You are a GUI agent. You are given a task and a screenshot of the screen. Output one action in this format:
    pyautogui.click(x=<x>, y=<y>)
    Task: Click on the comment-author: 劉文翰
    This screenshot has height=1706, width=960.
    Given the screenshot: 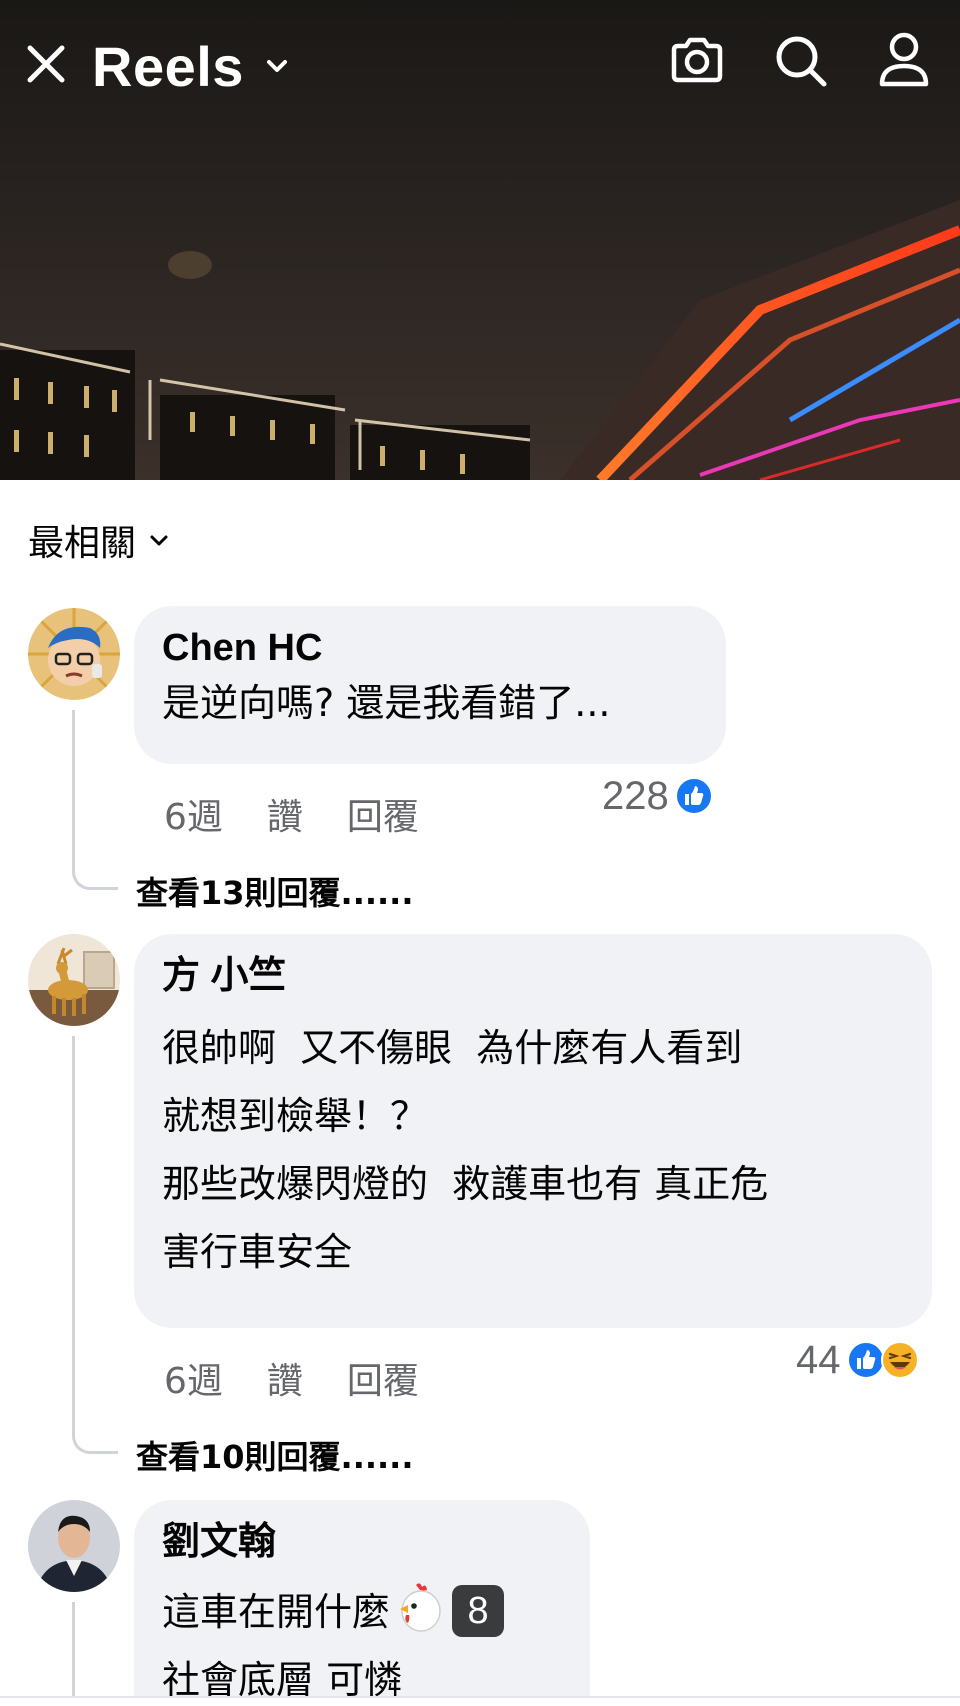 What is the action you would take?
    pyautogui.click(x=362, y=1542)
    